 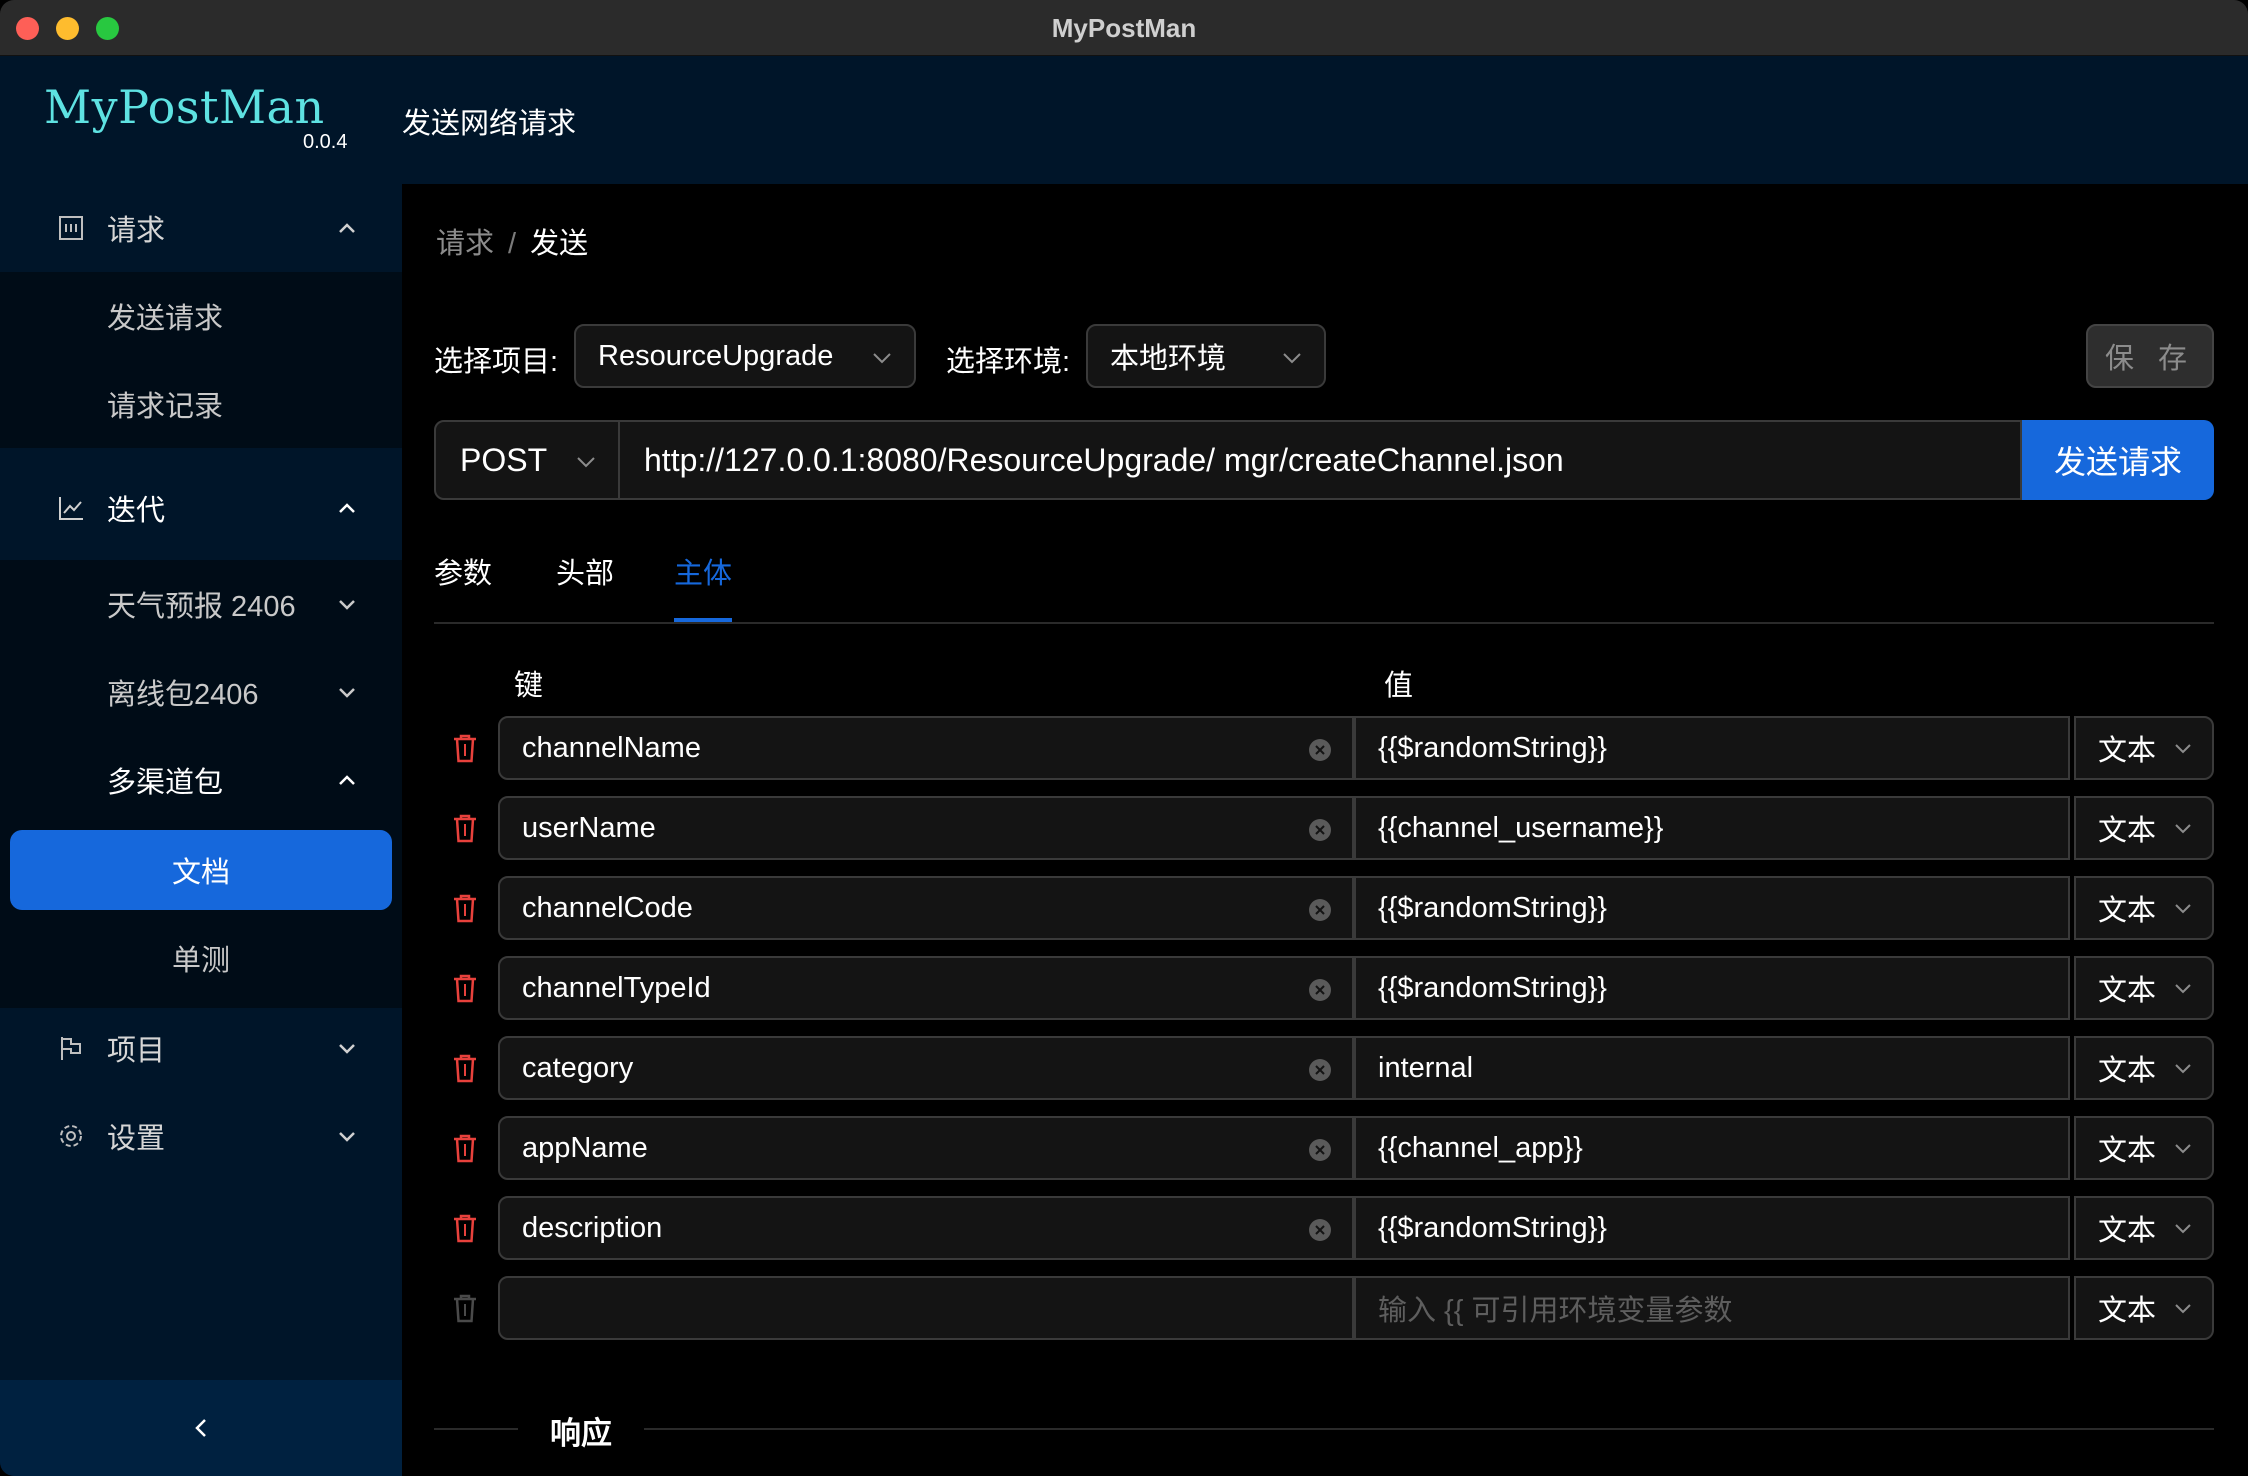 I want to click on table-row: channelName {{$randomString}} 文本, so click(x=1324, y=748).